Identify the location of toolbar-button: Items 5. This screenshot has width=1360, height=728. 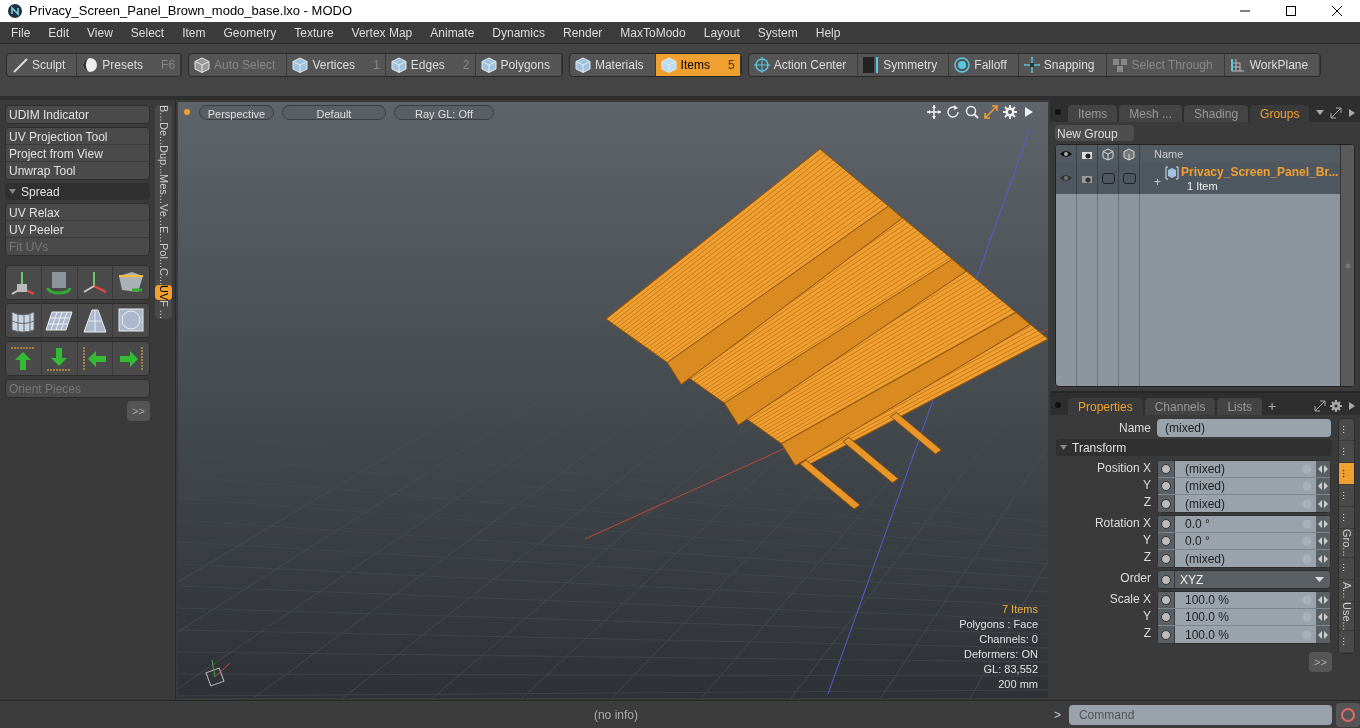
(698, 65).